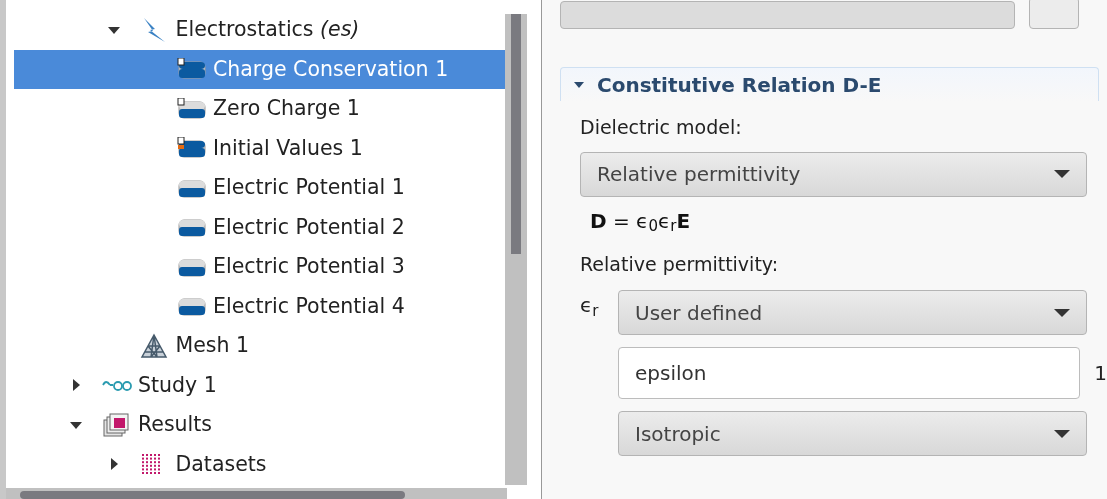  Describe the element at coordinates (256, 493) in the screenshot. I see `horizontal-scrollbar` at that location.